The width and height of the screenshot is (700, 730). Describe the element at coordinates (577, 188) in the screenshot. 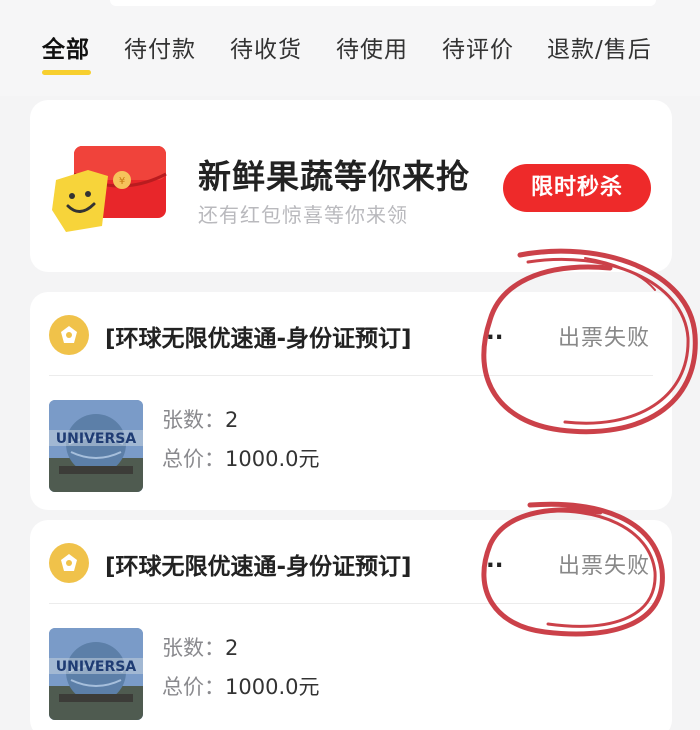

I see `flash-sale-button: 限时秒杀` at that location.